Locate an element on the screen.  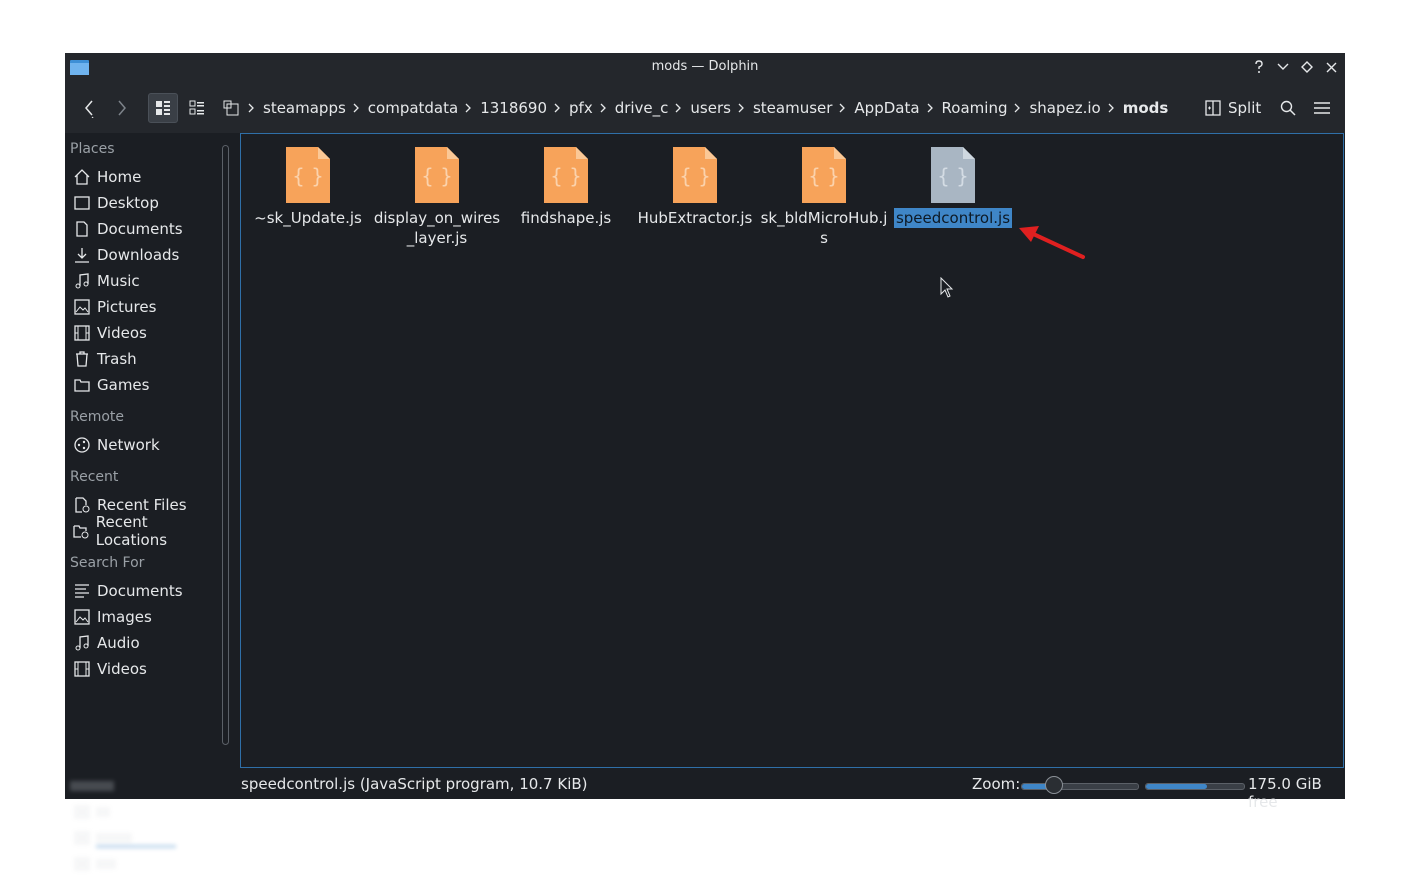
sidebar-item-home: Home is located at coordinates (144, 177).